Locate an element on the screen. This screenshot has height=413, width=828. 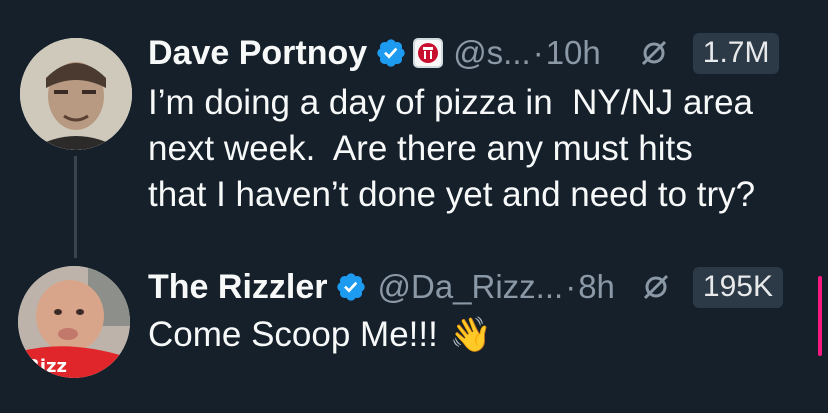
author-name: The Rizzler is located at coordinates (237, 287).